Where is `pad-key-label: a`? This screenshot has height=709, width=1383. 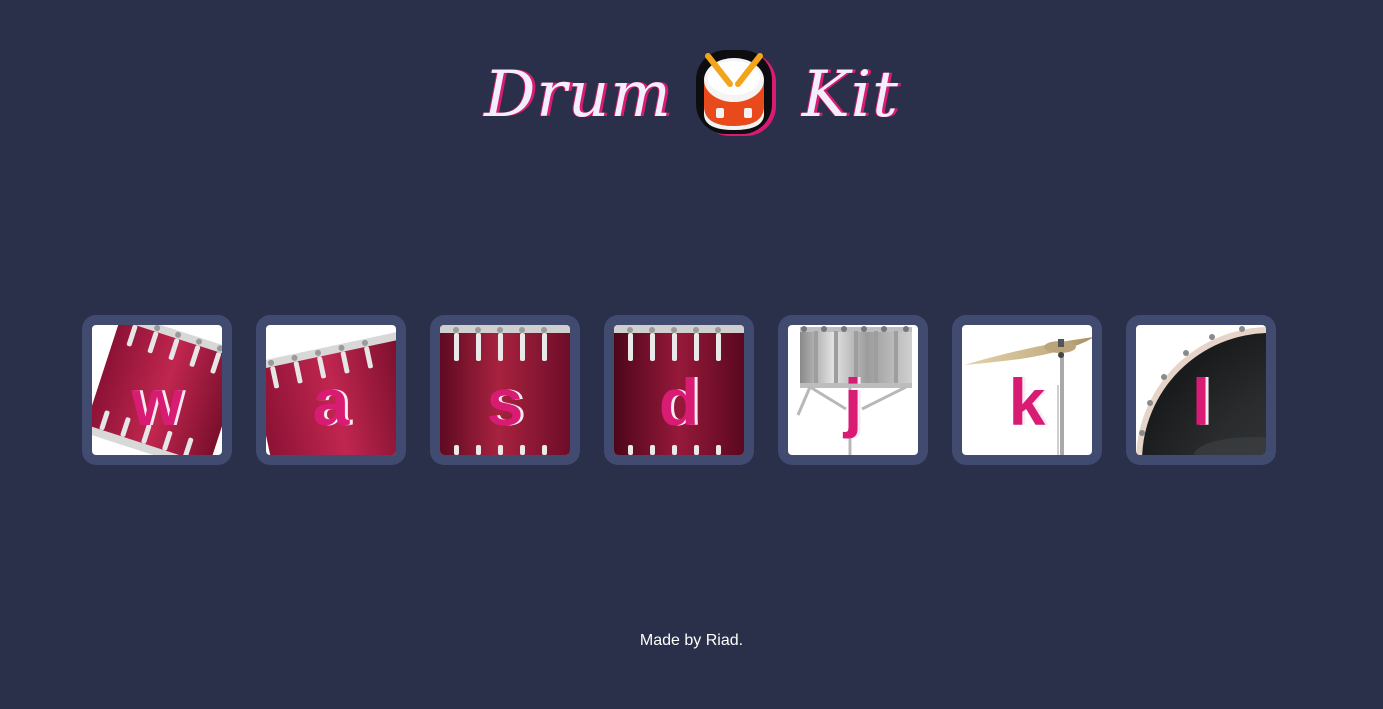 pad-key-label: a is located at coordinates (331, 402).